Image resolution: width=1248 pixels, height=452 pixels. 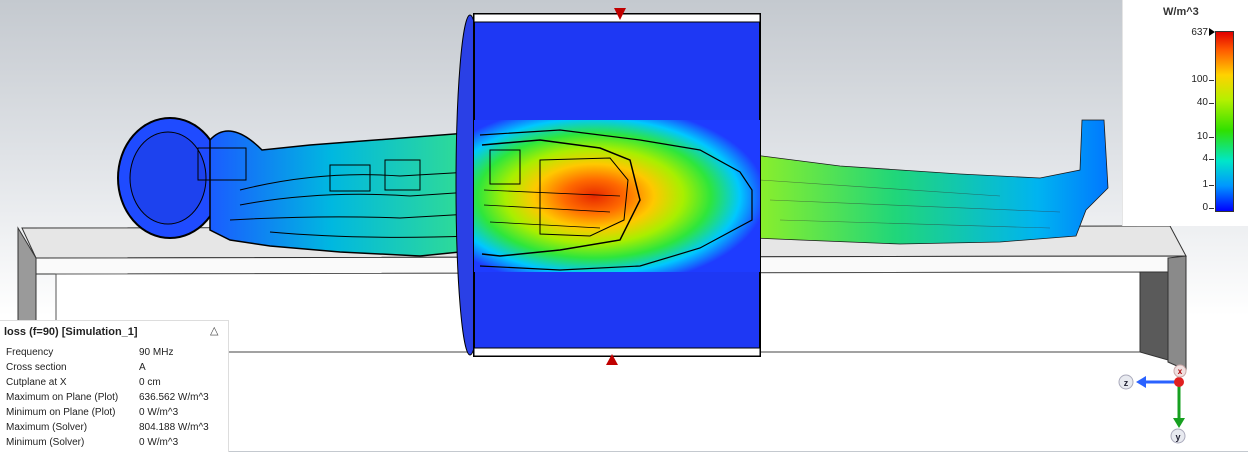 What do you see at coordinates (1202, 136) in the screenshot?
I see `legend-tick: 10` at bounding box center [1202, 136].